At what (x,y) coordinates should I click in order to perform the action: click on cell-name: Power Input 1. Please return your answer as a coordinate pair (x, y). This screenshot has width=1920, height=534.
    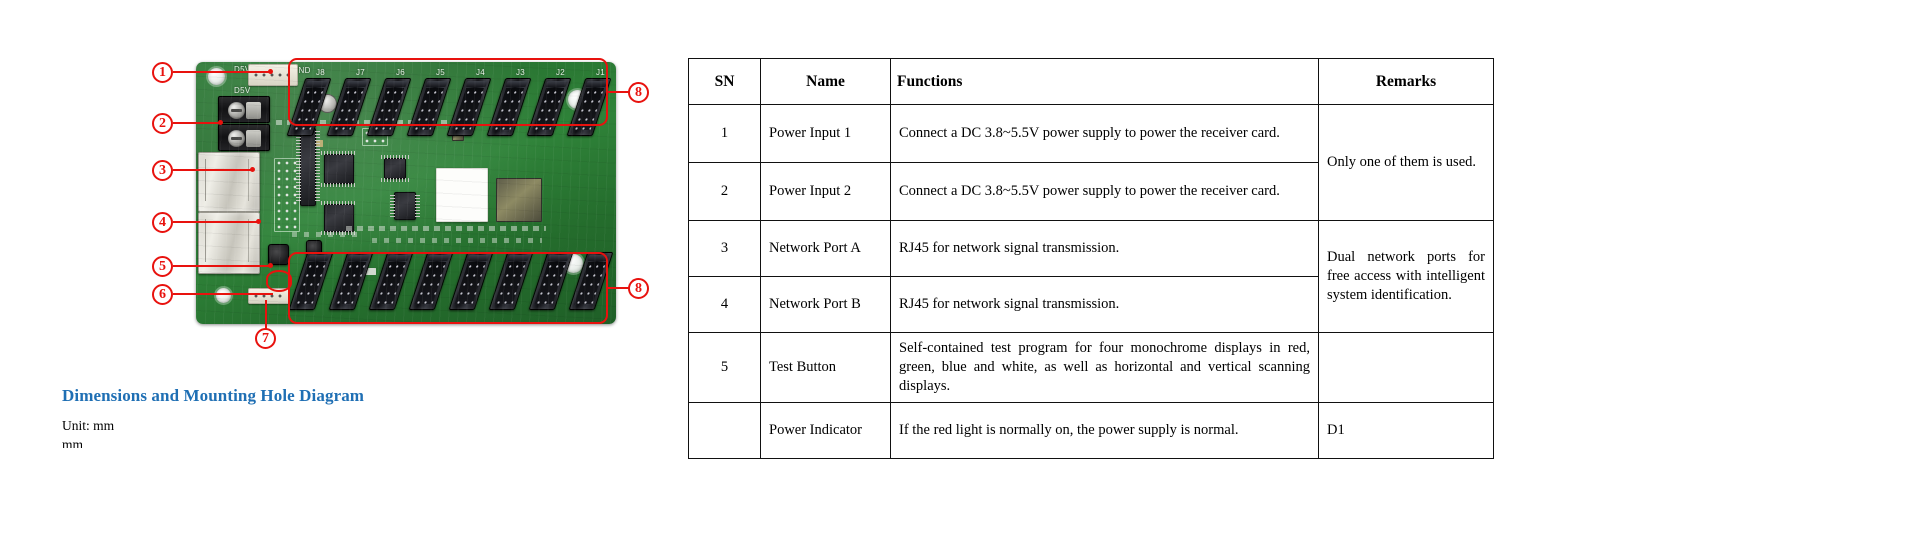
    Looking at the image, I should click on (825, 133).